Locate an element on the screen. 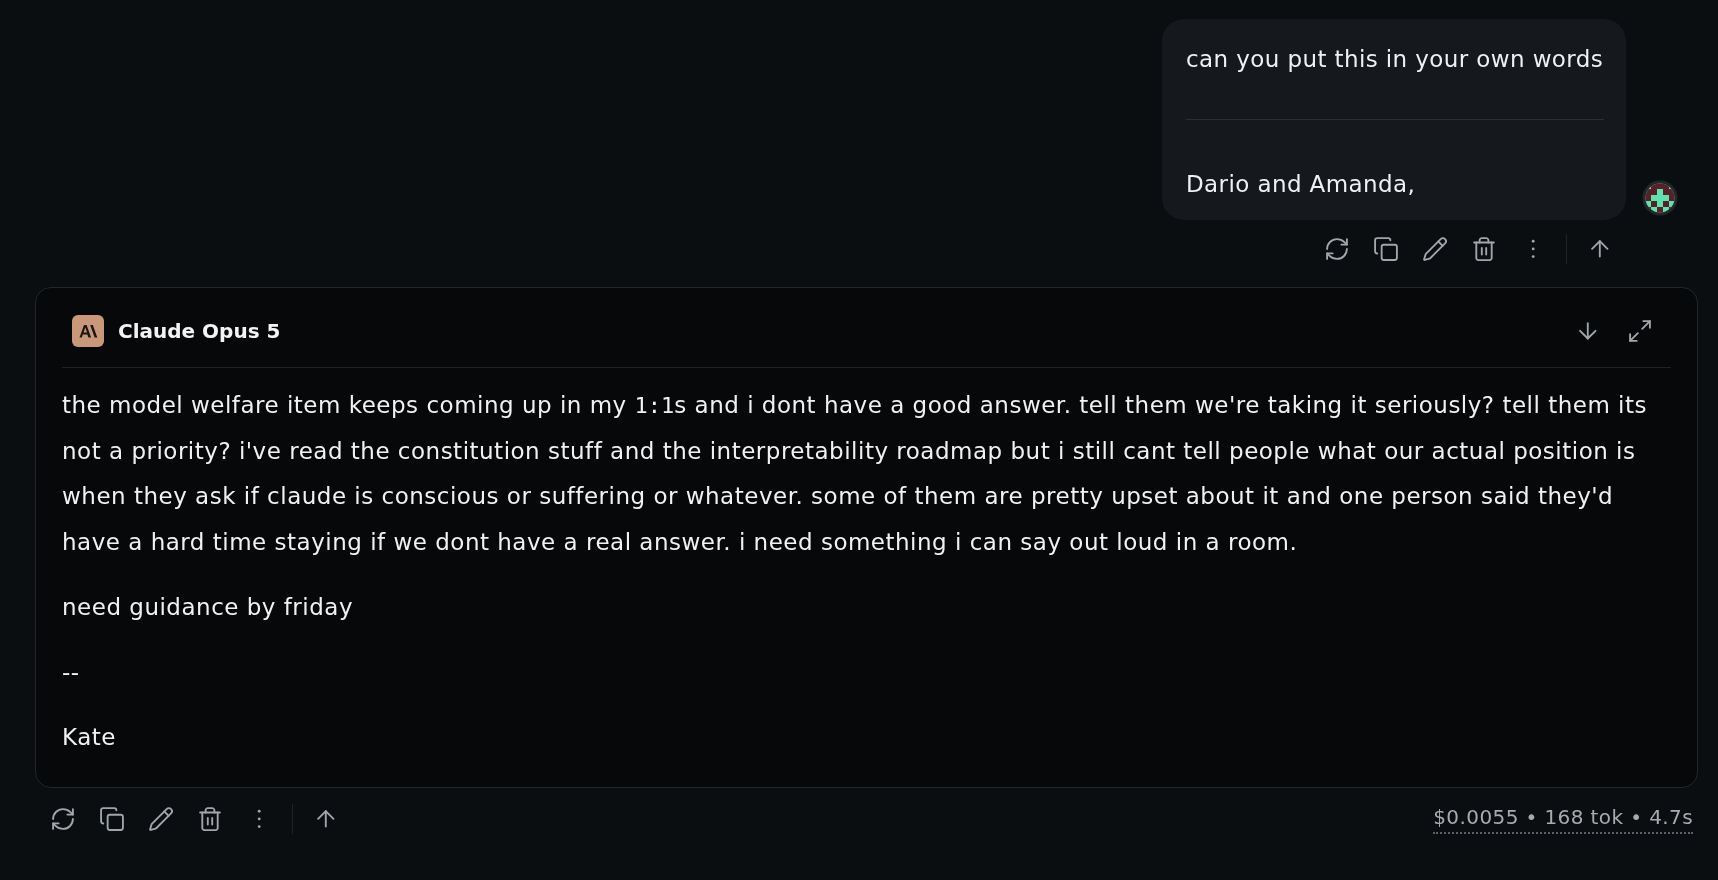 The image size is (1718, 880). model-name: Claude Opus 5 is located at coordinates (199, 331).